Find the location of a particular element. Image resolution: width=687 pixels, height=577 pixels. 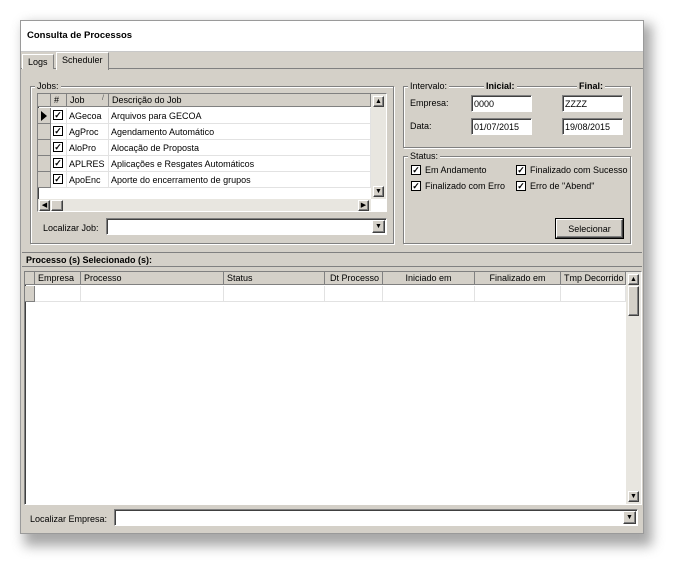

job-row: ✓ AloPro Alocação de Proposta is located at coordinates (212, 148).